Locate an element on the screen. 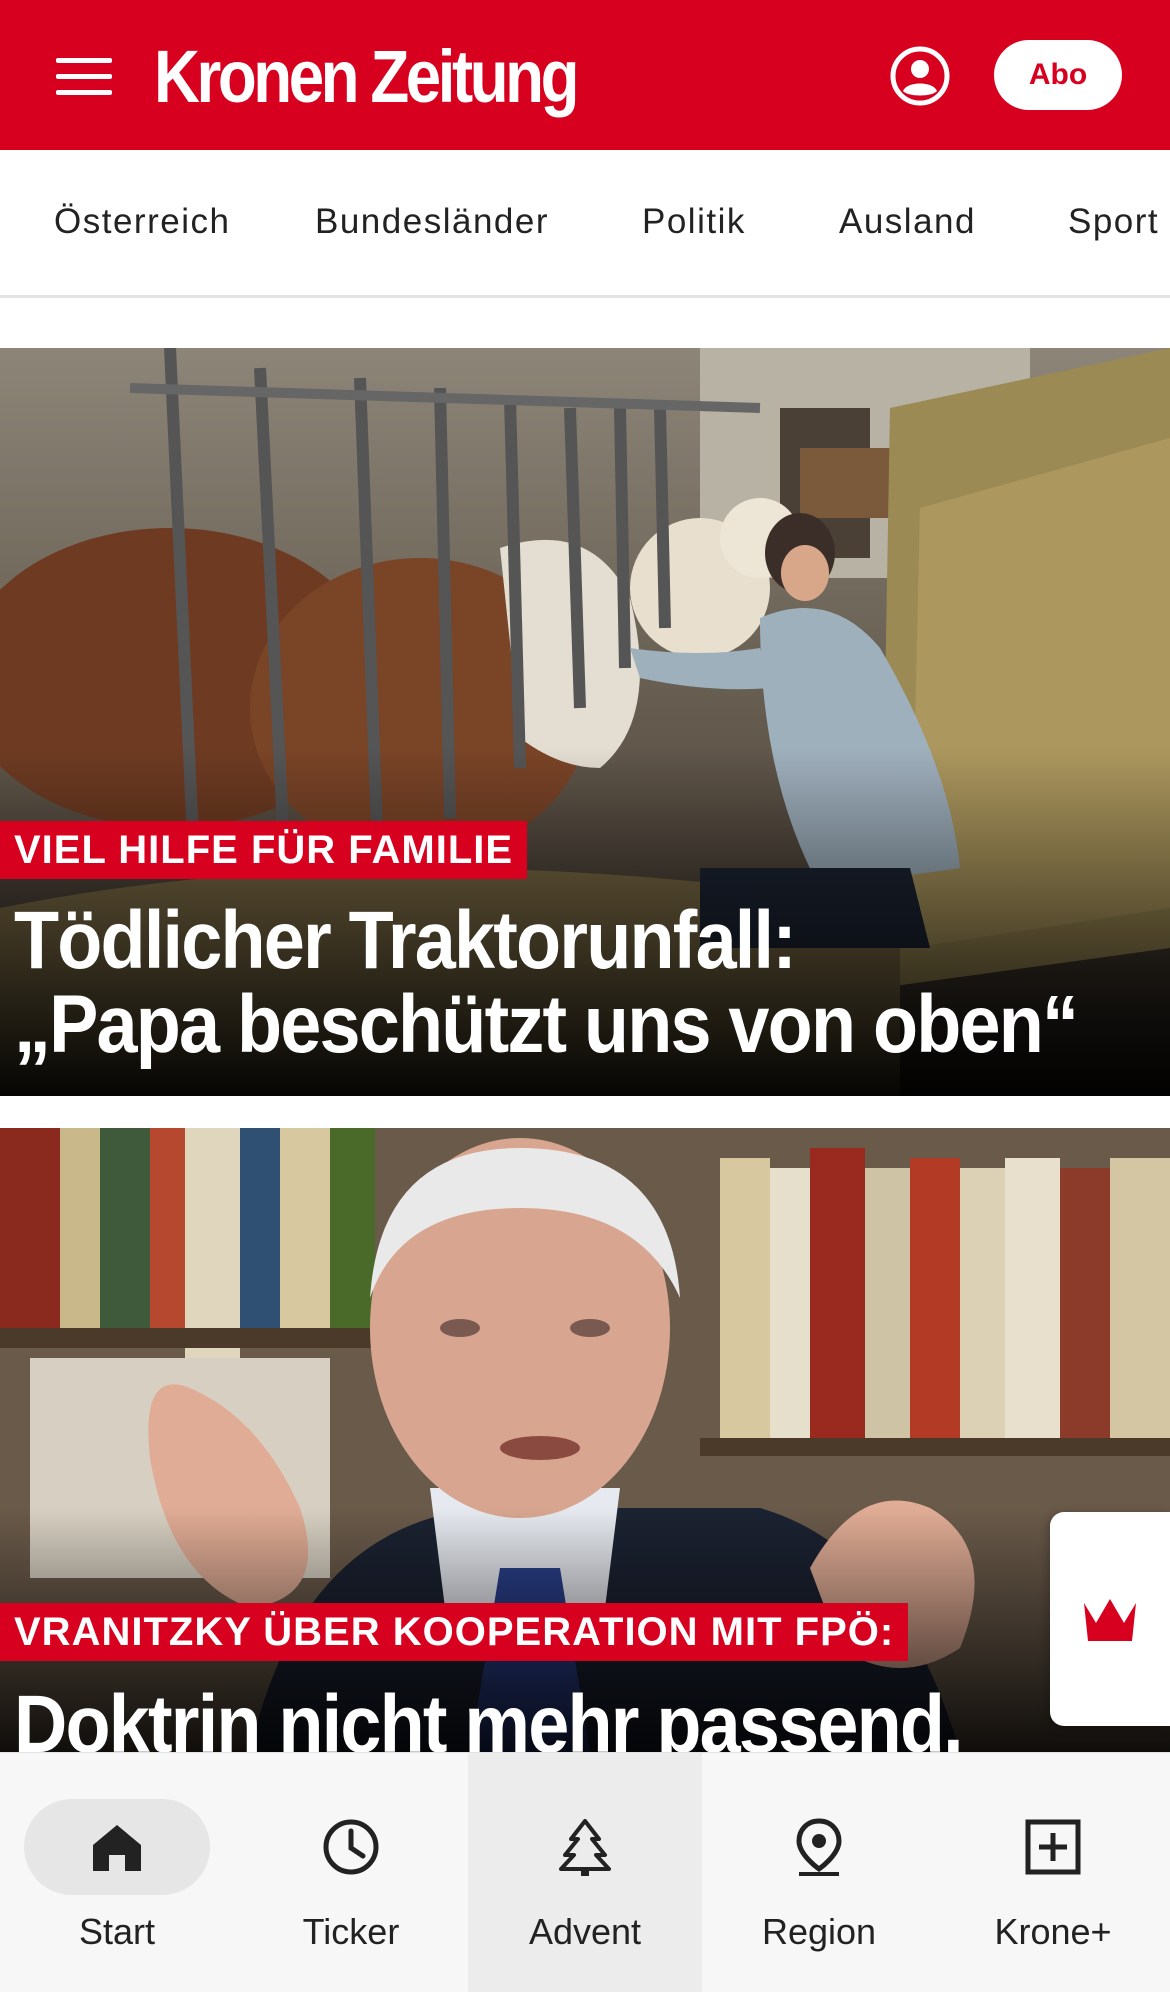  krone-plus-floating-badge is located at coordinates (1110, 1619).